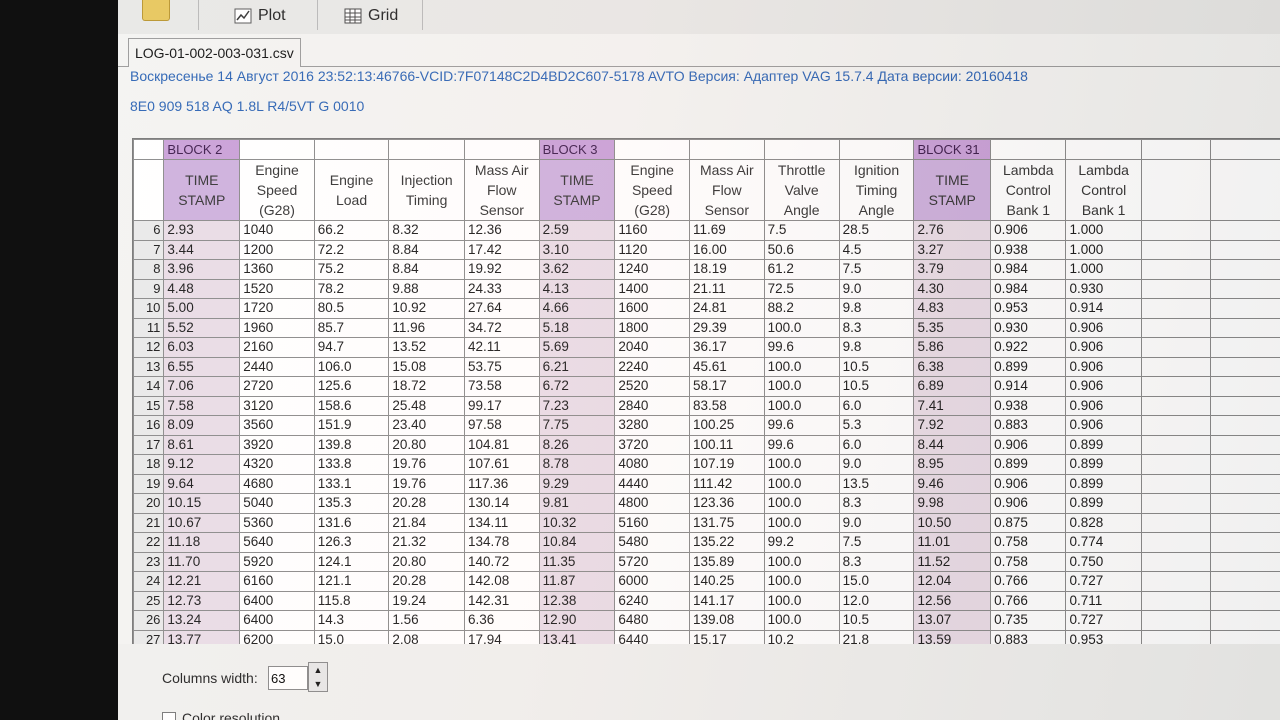 The image size is (1280, 720). What do you see at coordinates (426, 308) in the screenshot?
I see `table-cell: 10.92` at bounding box center [426, 308].